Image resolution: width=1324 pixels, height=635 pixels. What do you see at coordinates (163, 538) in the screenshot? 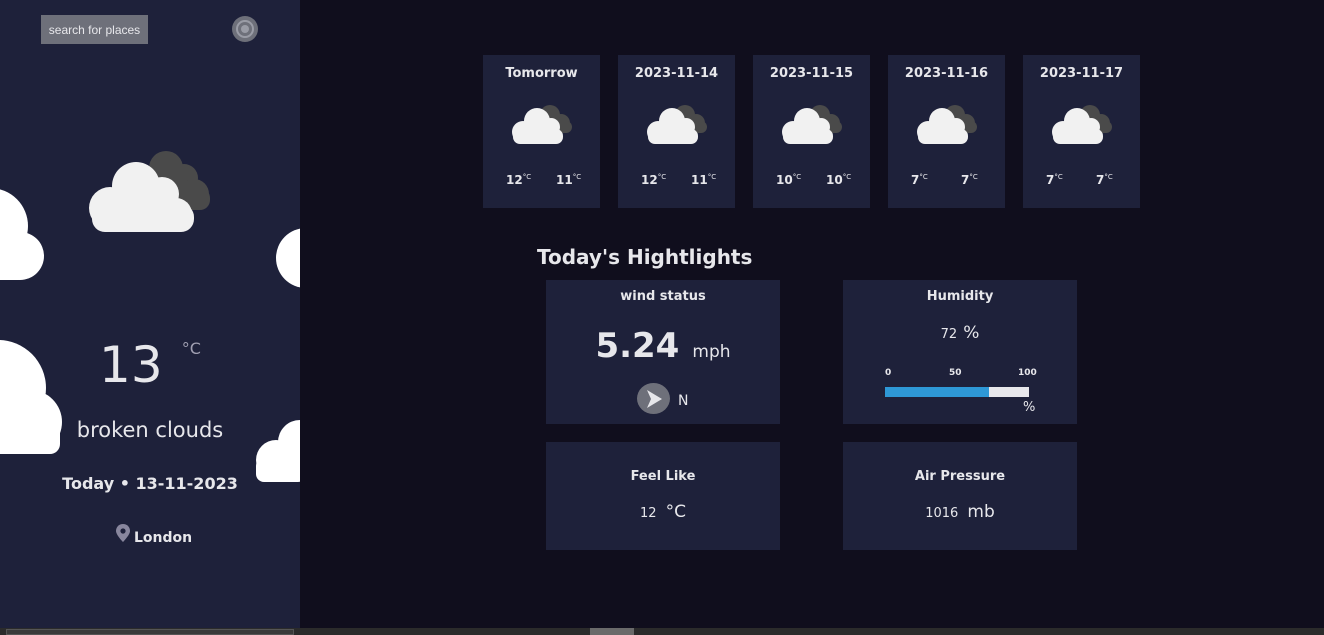
I see `location-name: London` at bounding box center [163, 538].